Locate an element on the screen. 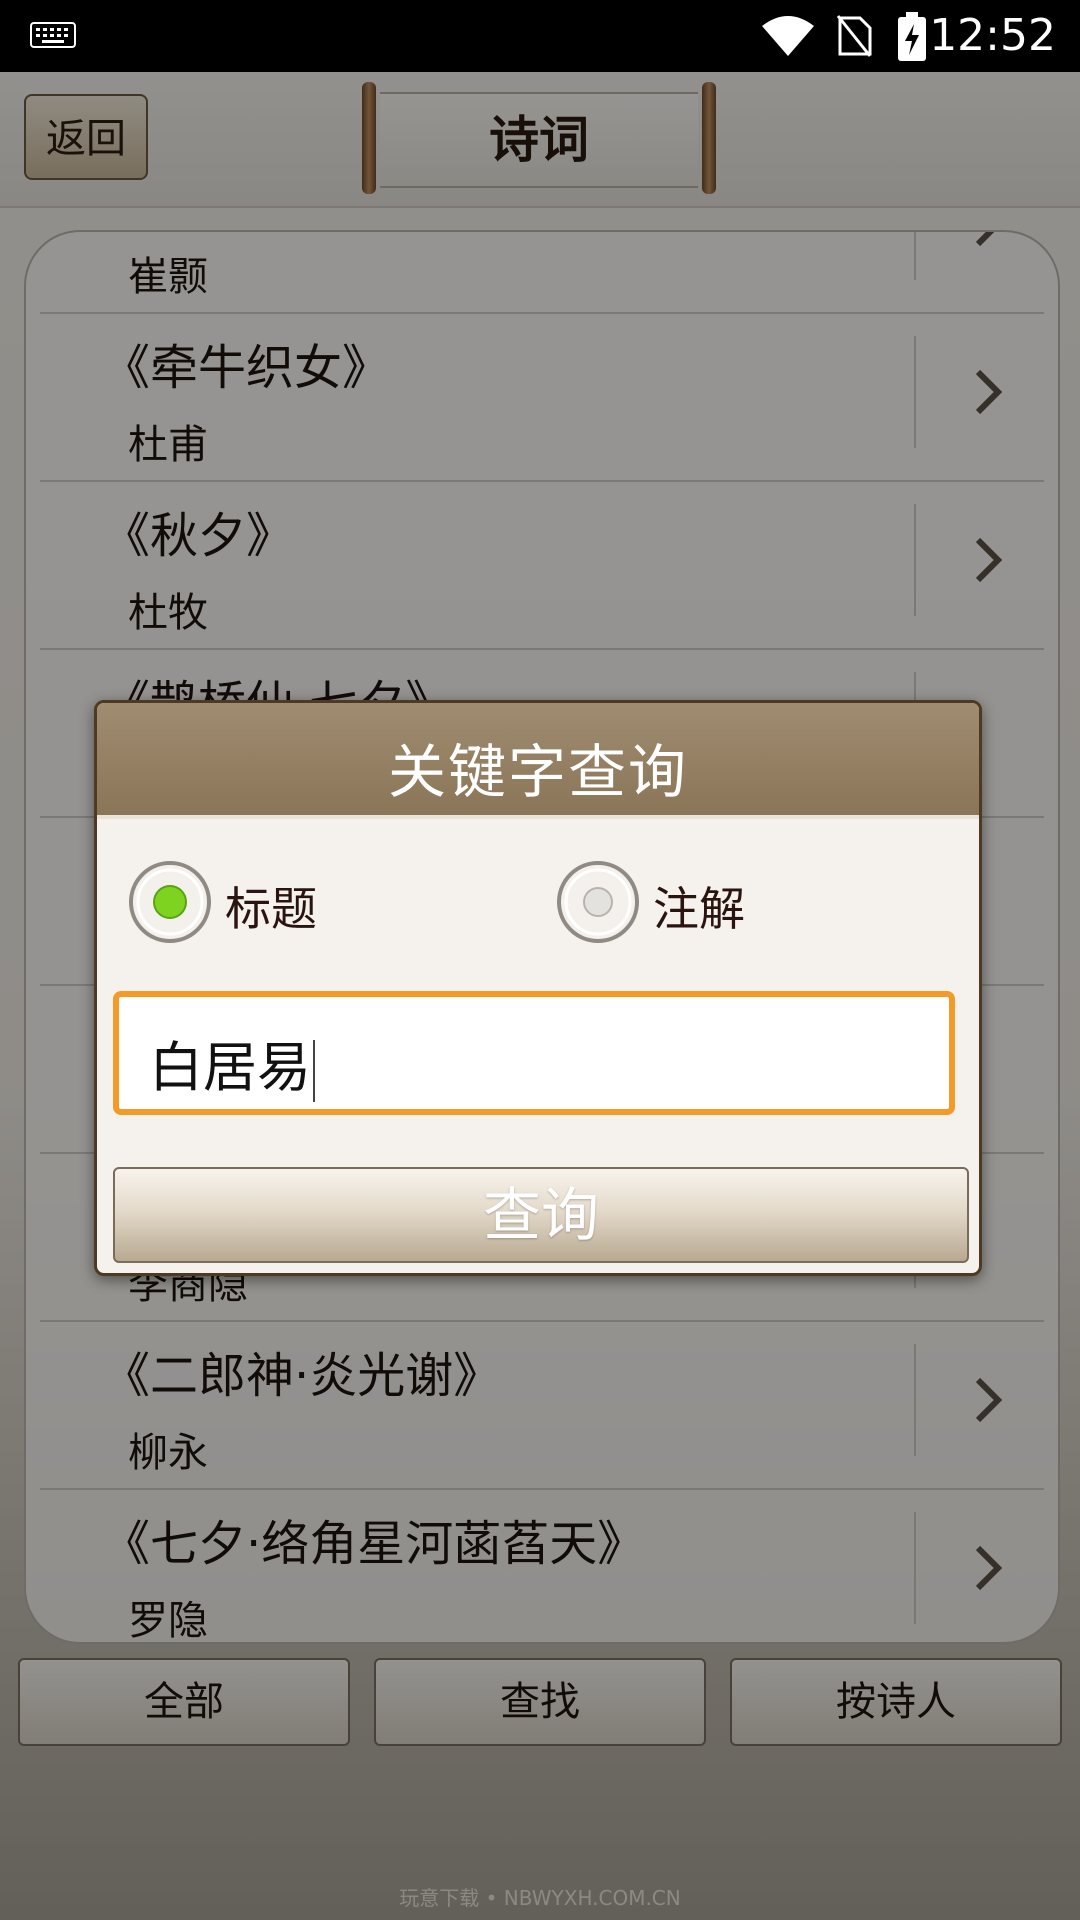 Image resolution: width=1080 pixels, height=1920 pixels. radio-note-label: 注解 is located at coordinates (699, 906).